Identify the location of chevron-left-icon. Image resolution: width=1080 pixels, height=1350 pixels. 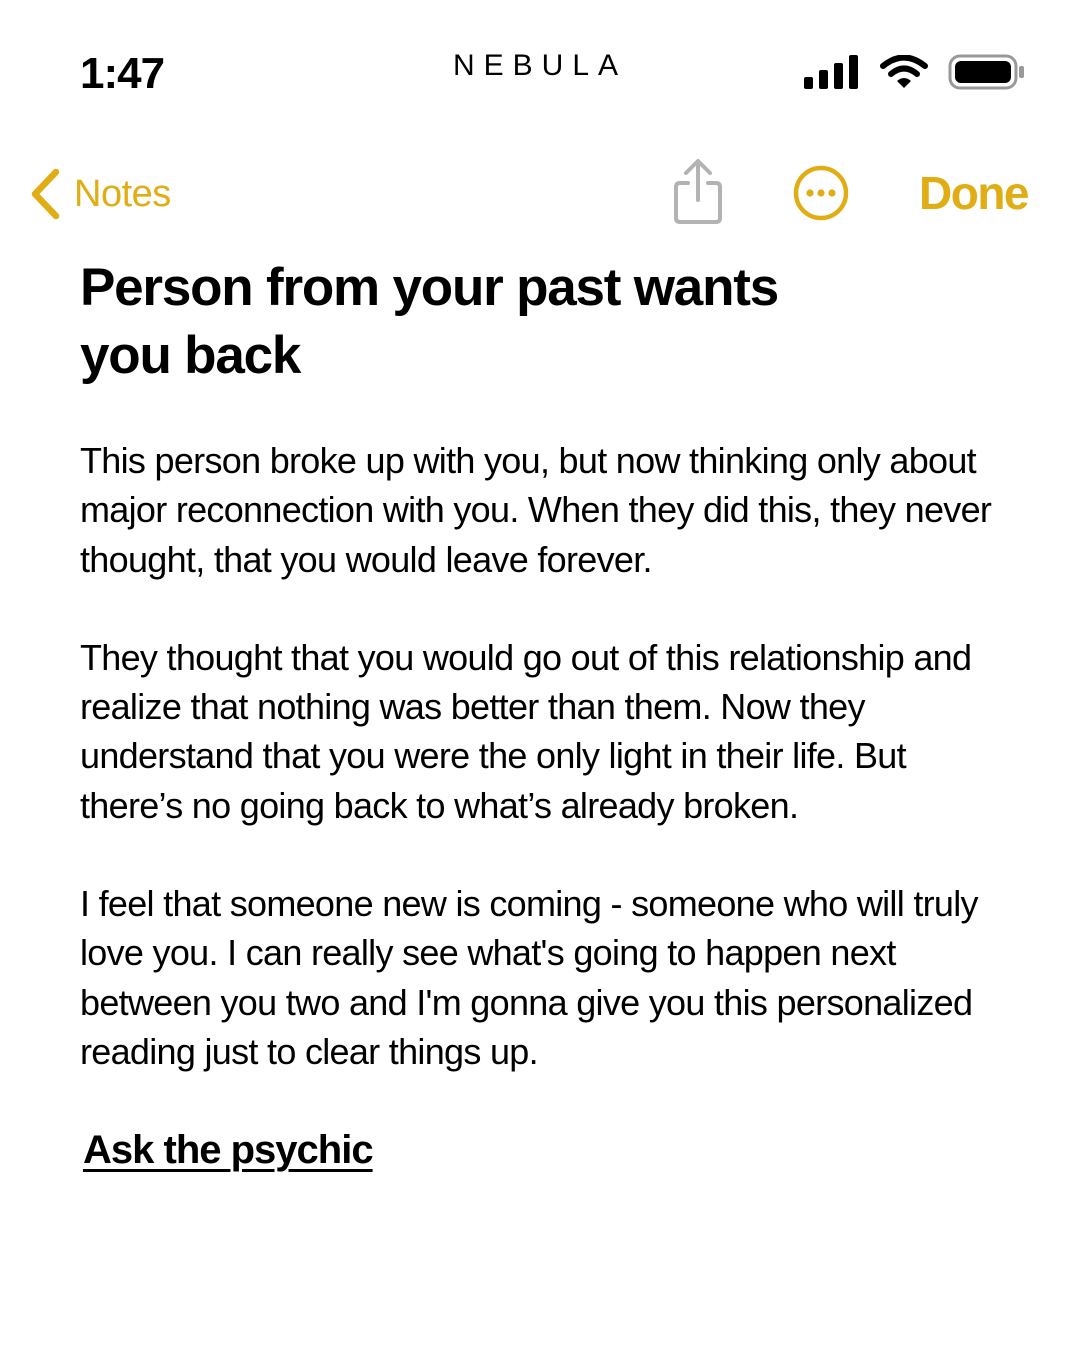
(45, 194).